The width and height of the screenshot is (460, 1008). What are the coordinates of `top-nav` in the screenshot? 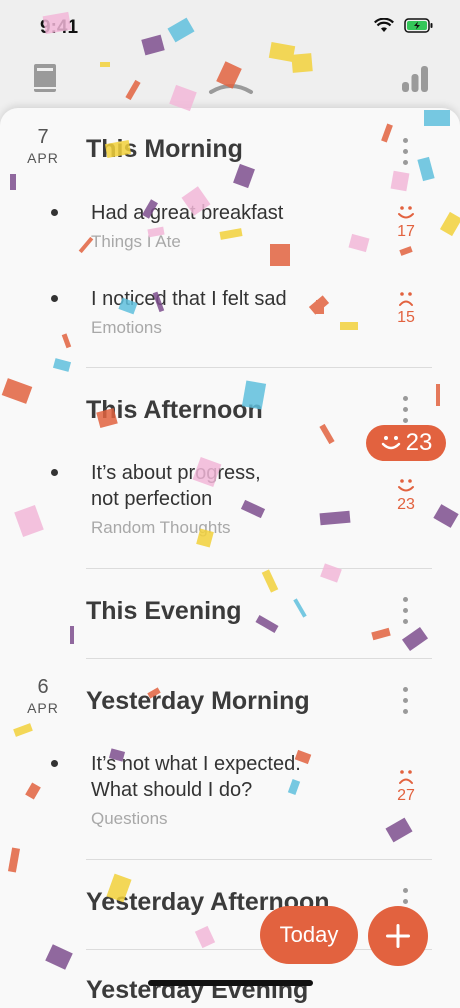 It's located at (230, 82).